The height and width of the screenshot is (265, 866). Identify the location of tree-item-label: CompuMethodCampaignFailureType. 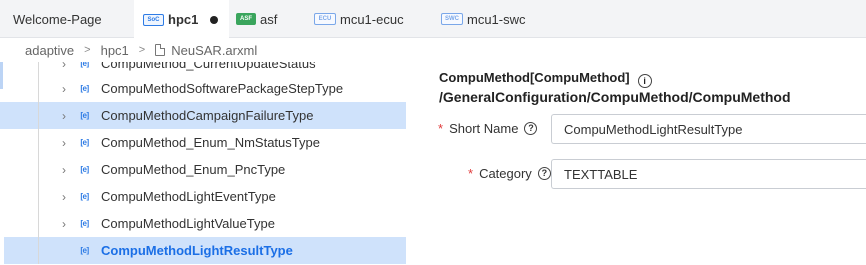
(207, 115).